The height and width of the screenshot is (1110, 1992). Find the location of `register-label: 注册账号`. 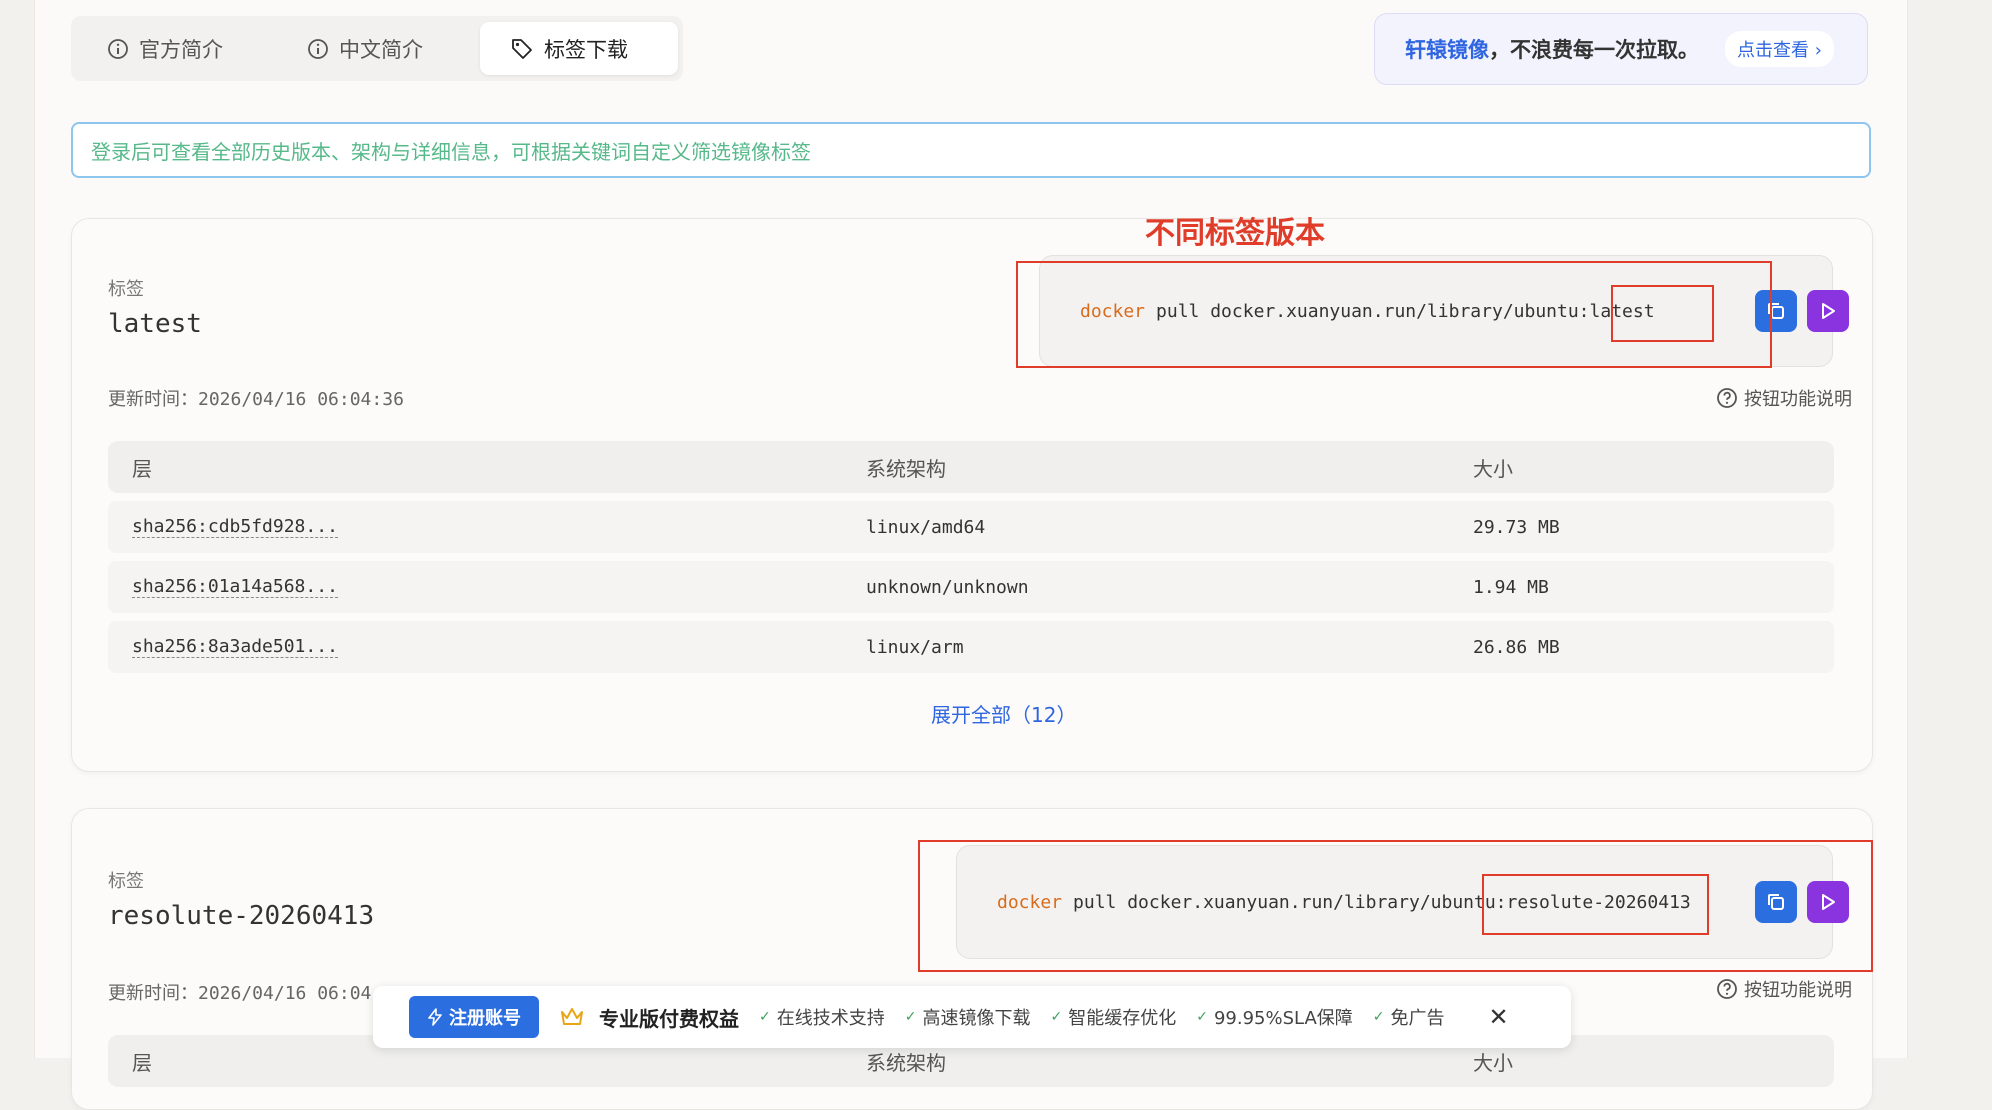

register-label: 注册账号 is located at coordinates (485, 1018).